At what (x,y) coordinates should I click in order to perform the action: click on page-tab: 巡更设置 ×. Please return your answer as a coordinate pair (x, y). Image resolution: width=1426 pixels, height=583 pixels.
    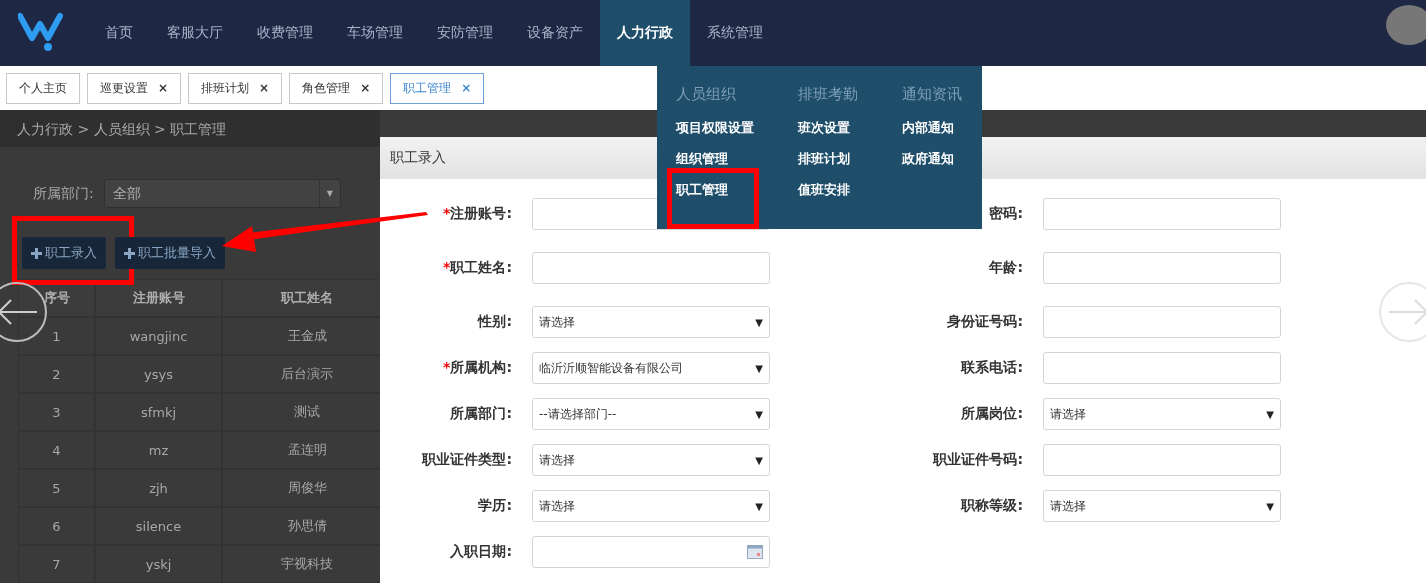
    Looking at the image, I should click on (134, 88).